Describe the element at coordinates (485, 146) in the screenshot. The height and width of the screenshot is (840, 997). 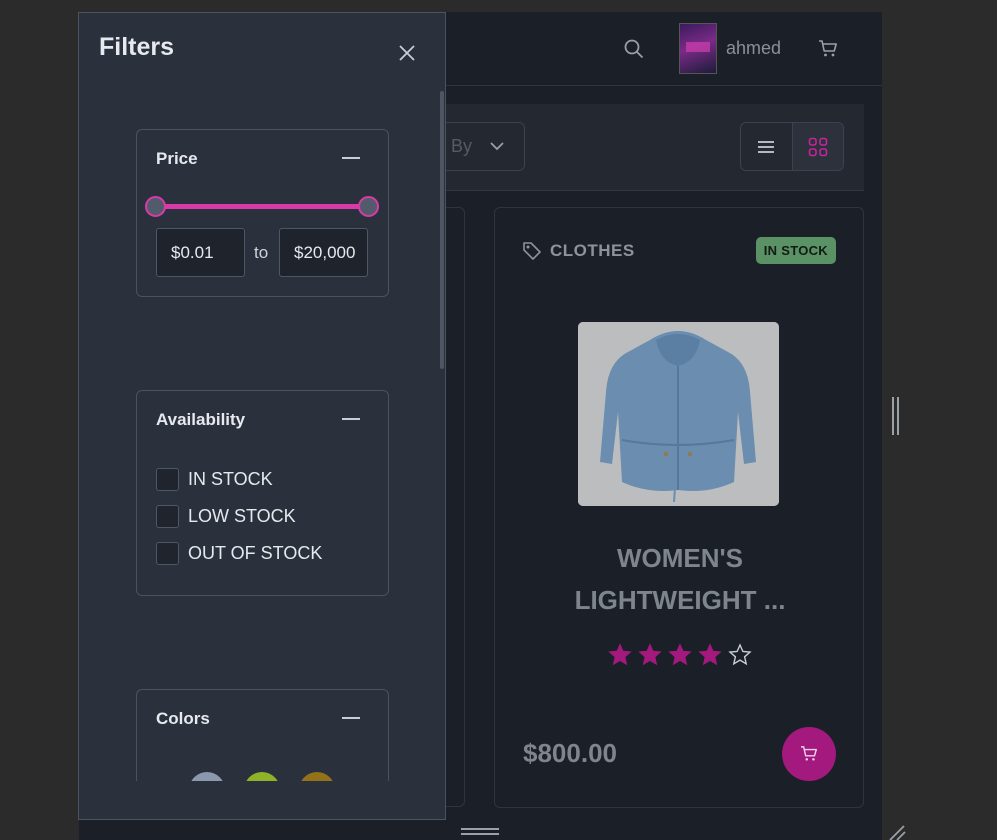
I see `sort-select: By` at that location.